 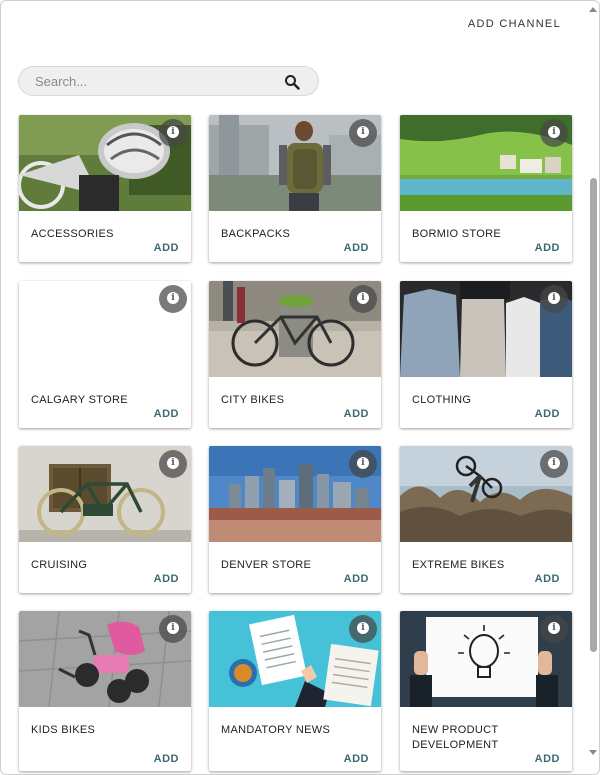 I want to click on channel-card-calgary-store: i CALGARY STORE ADD, so click(x=105, y=354).